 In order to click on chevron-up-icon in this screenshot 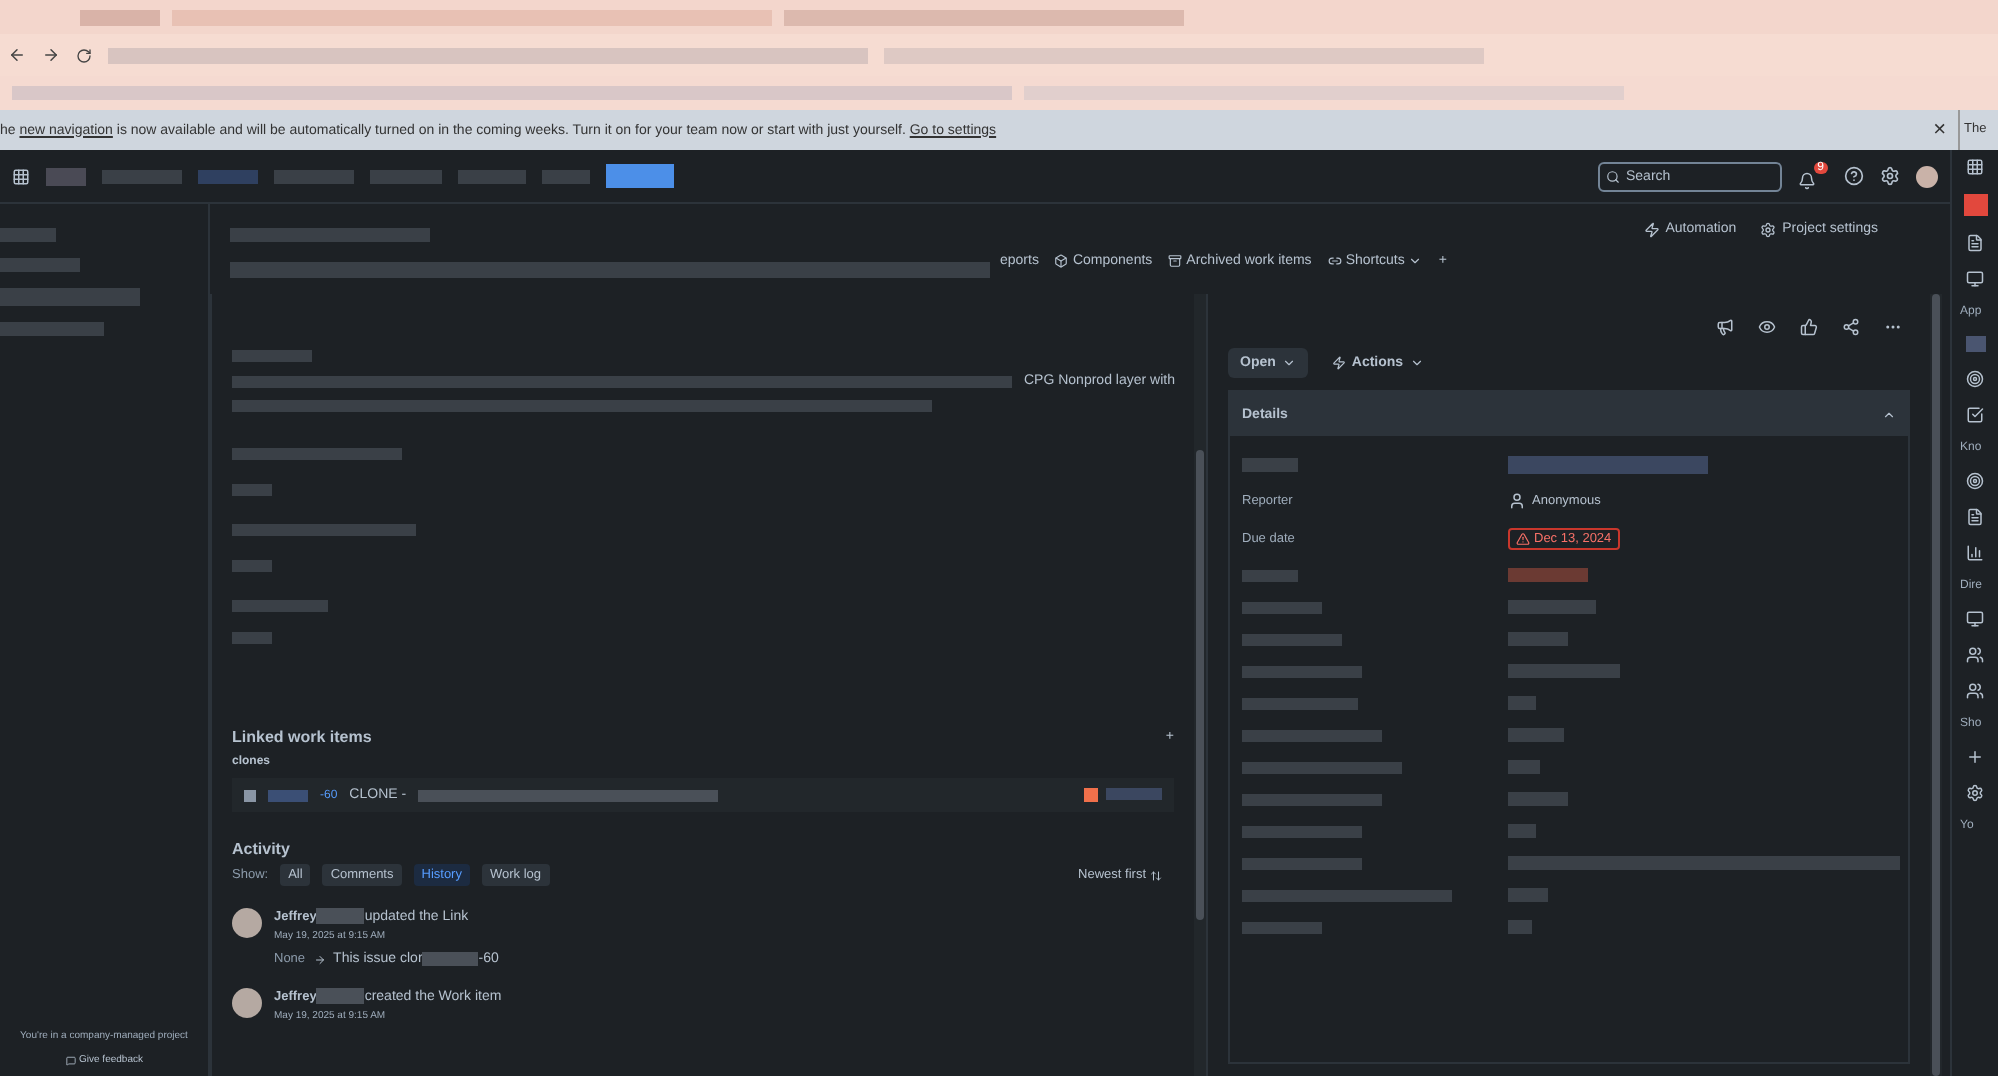, I will do `click(1889, 414)`.